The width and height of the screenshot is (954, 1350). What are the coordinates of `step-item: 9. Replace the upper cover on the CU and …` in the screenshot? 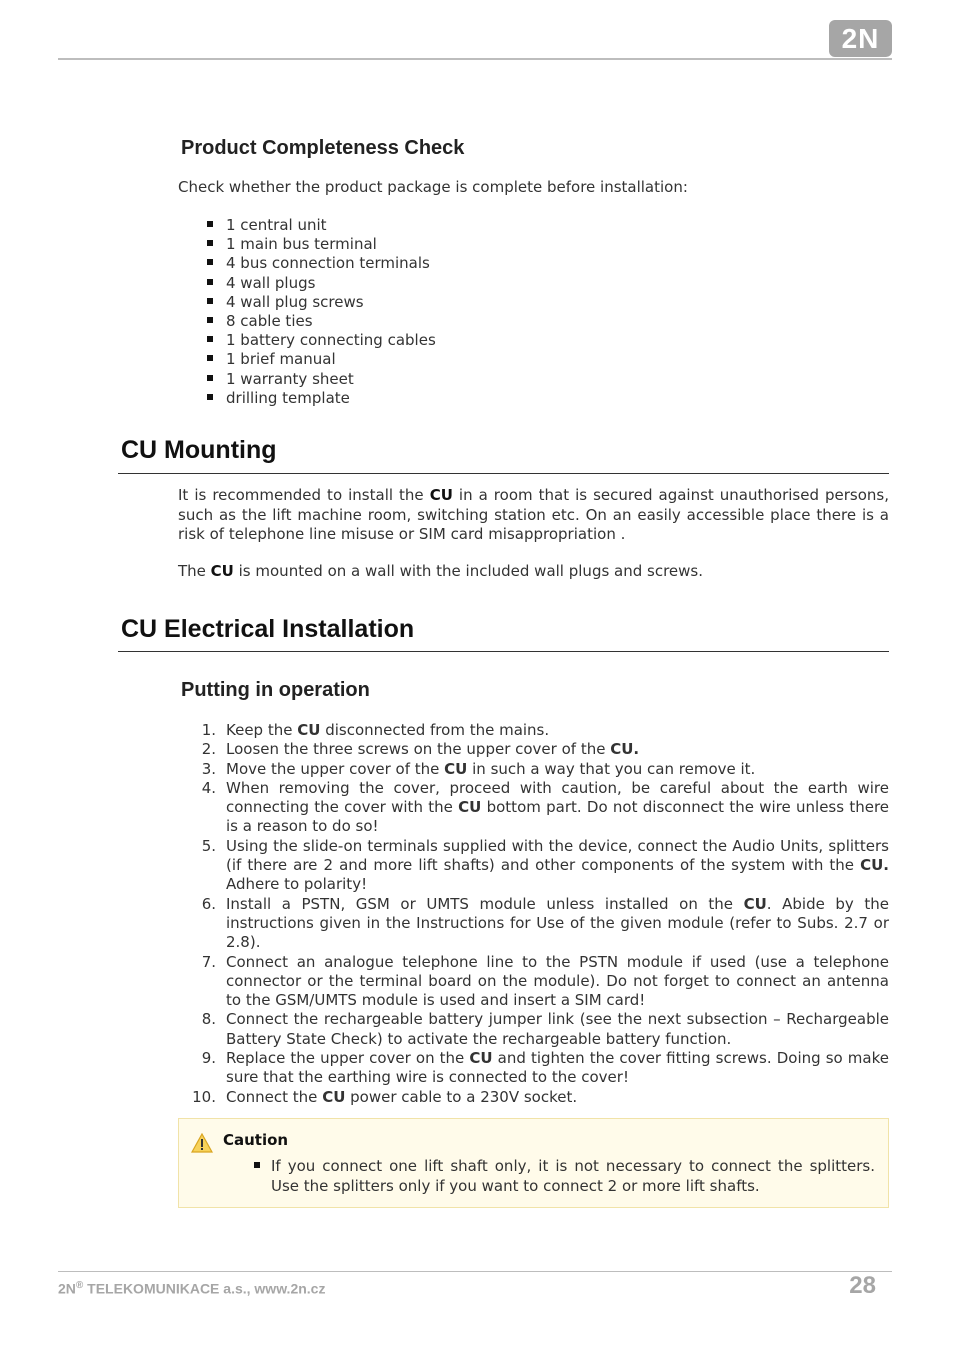 It's located at (533, 1068).